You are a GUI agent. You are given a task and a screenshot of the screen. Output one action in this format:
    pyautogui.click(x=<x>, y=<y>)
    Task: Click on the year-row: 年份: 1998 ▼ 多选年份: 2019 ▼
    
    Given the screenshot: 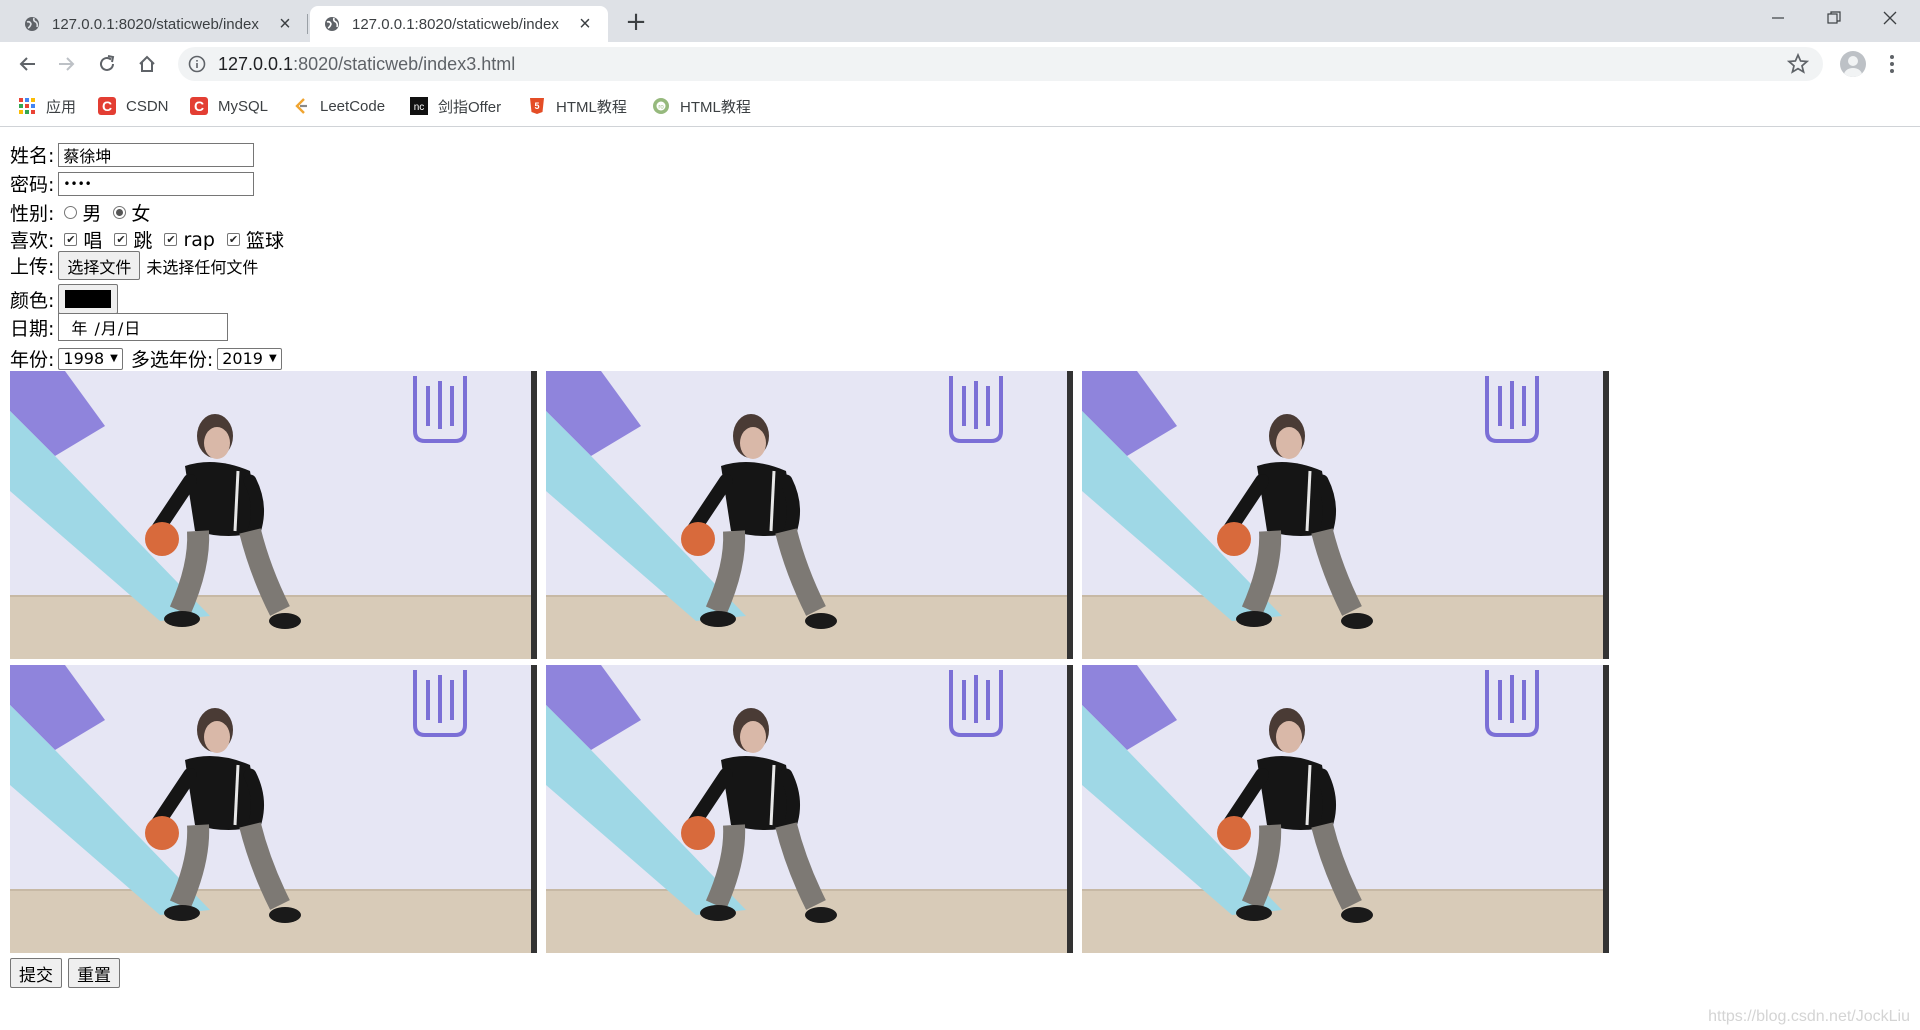 What is the action you would take?
    pyautogui.click(x=146, y=358)
    